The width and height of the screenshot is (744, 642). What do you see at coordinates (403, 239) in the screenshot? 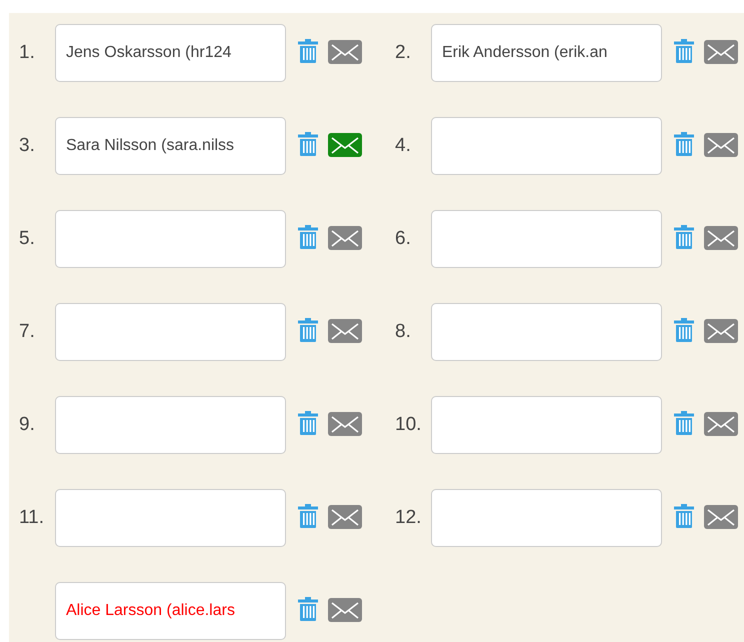
I see `row-number: 6.` at bounding box center [403, 239].